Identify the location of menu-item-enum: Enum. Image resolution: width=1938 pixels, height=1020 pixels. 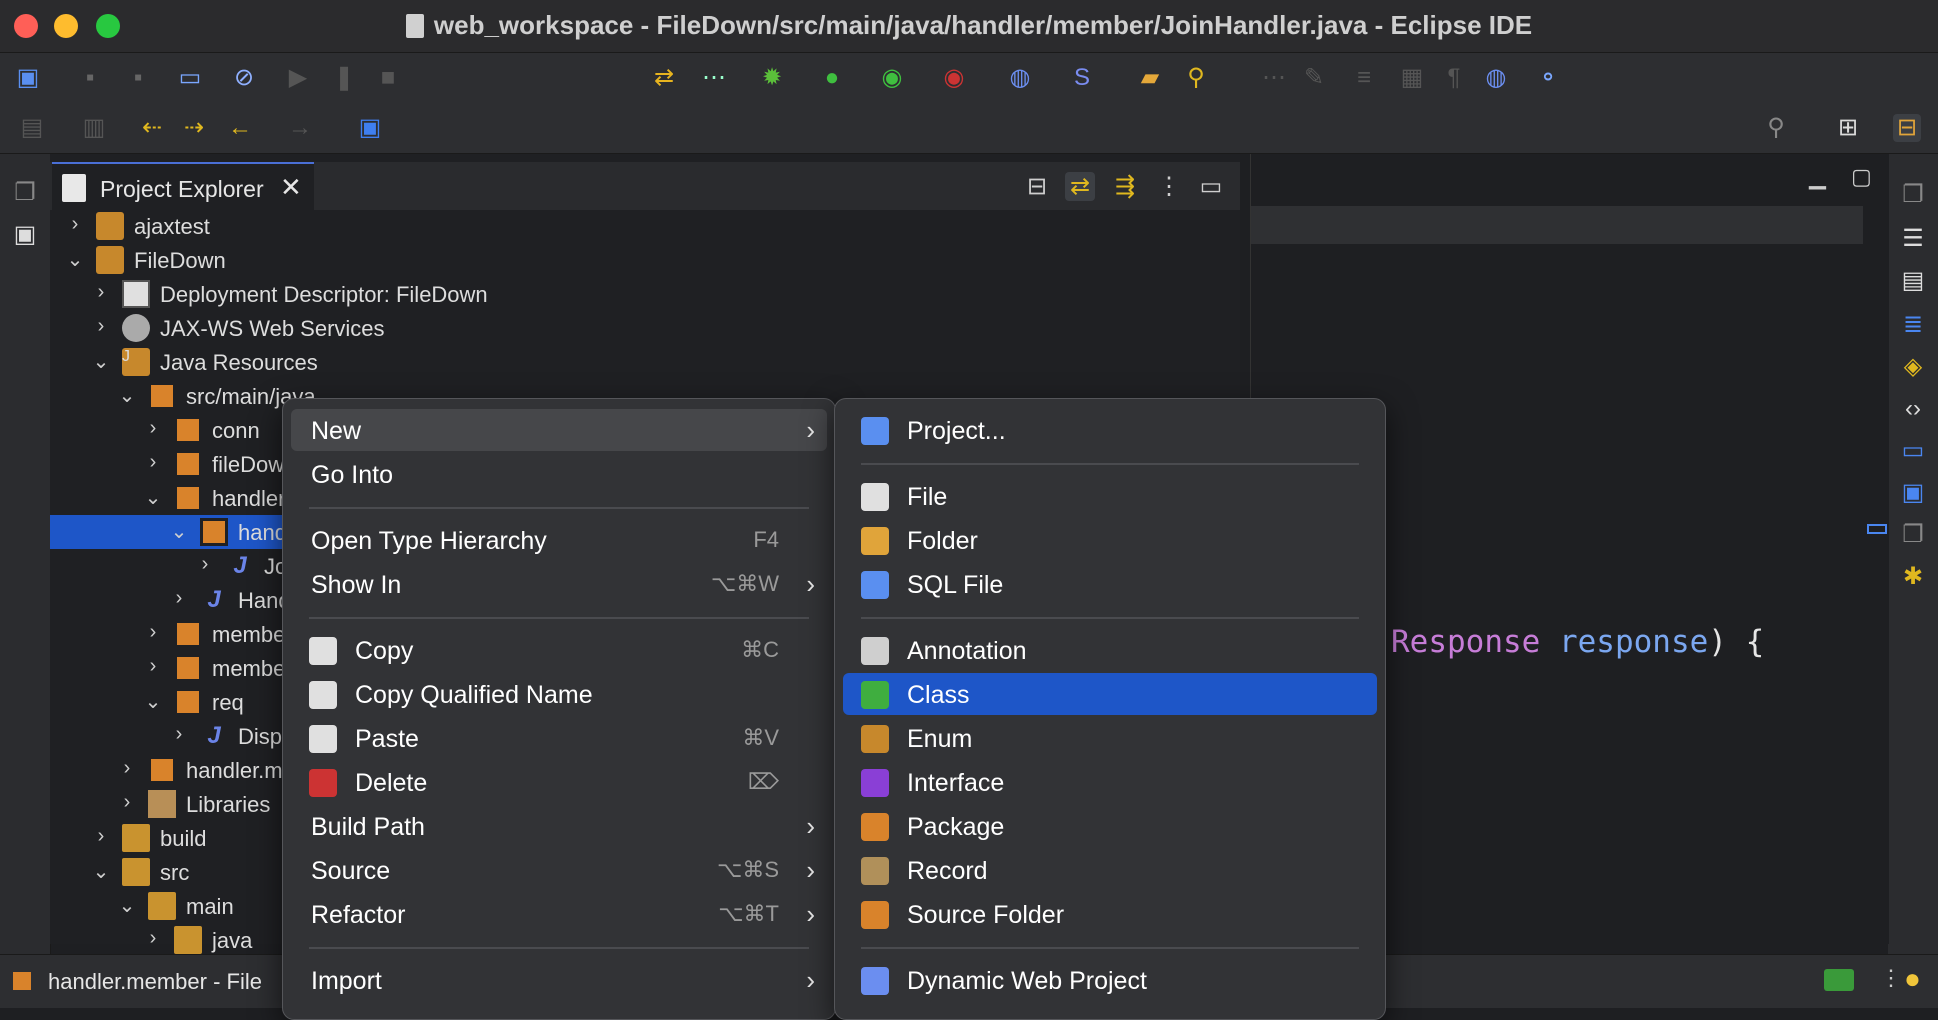
(1110, 738).